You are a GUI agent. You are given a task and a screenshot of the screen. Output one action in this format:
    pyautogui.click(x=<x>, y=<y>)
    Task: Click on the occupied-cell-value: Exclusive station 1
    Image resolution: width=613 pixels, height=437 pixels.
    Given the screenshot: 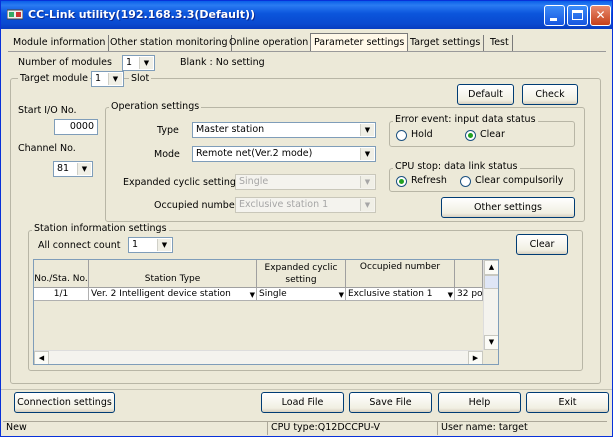 What is the action you would take?
    pyautogui.click(x=390, y=294)
    